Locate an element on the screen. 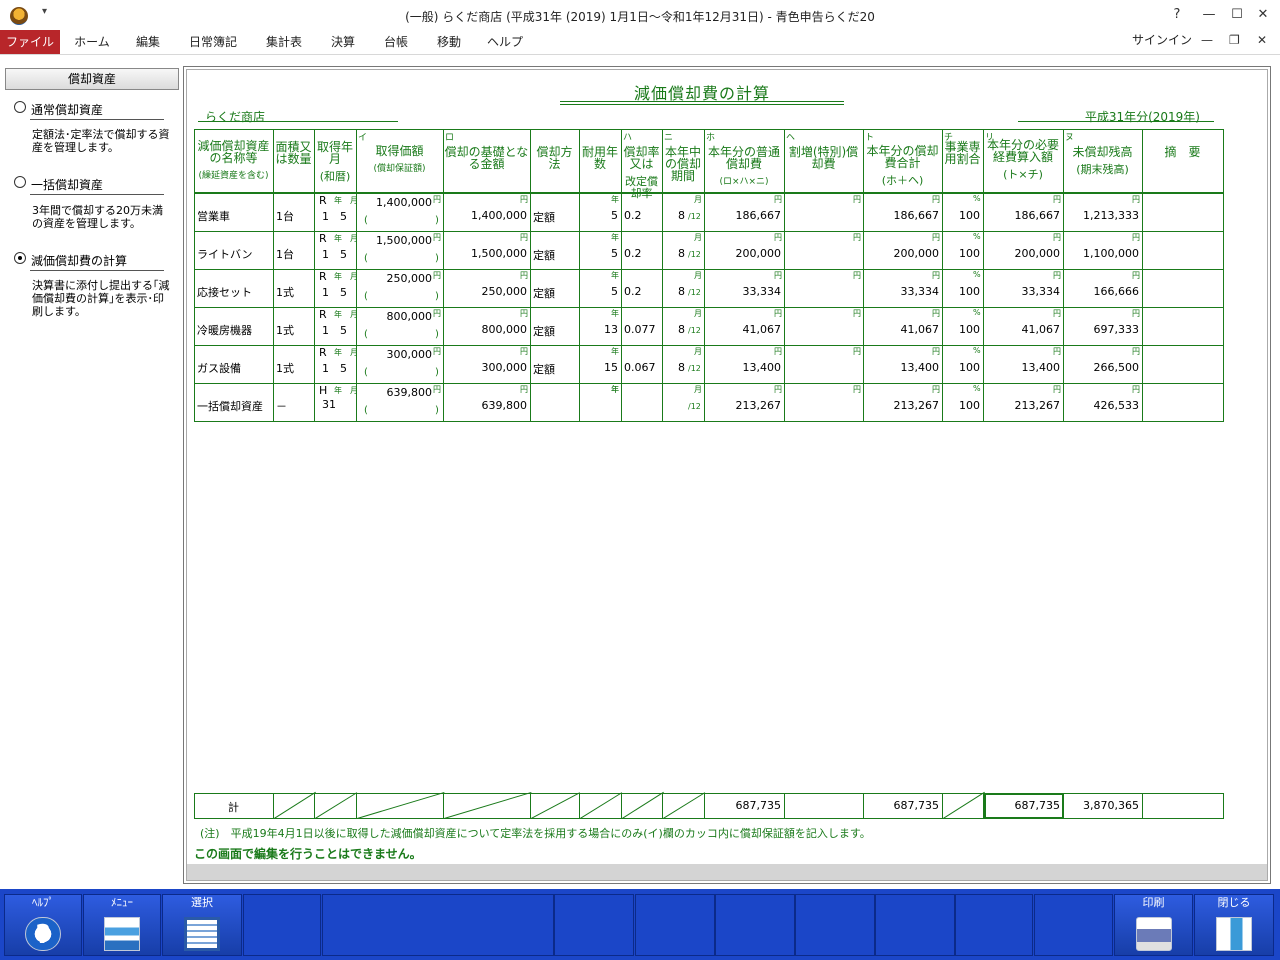 Image resolution: width=1280 pixels, height=960 pixels. remaining-balance: 697,333 is located at coordinates (1116, 329).